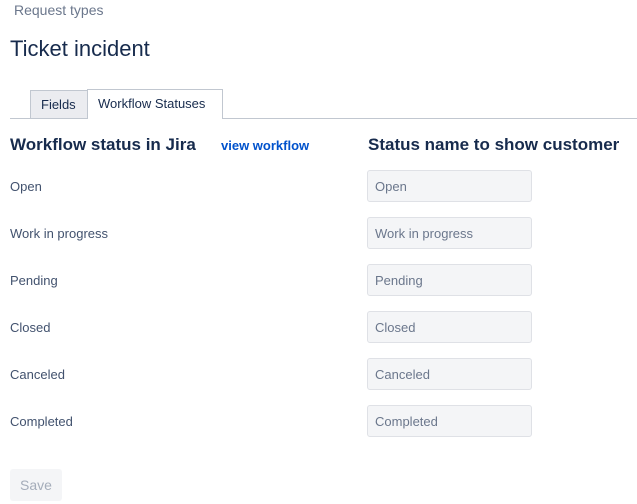  Describe the element at coordinates (41, 421) in the screenshot. I see `status-label-completed: Completed` at that location.